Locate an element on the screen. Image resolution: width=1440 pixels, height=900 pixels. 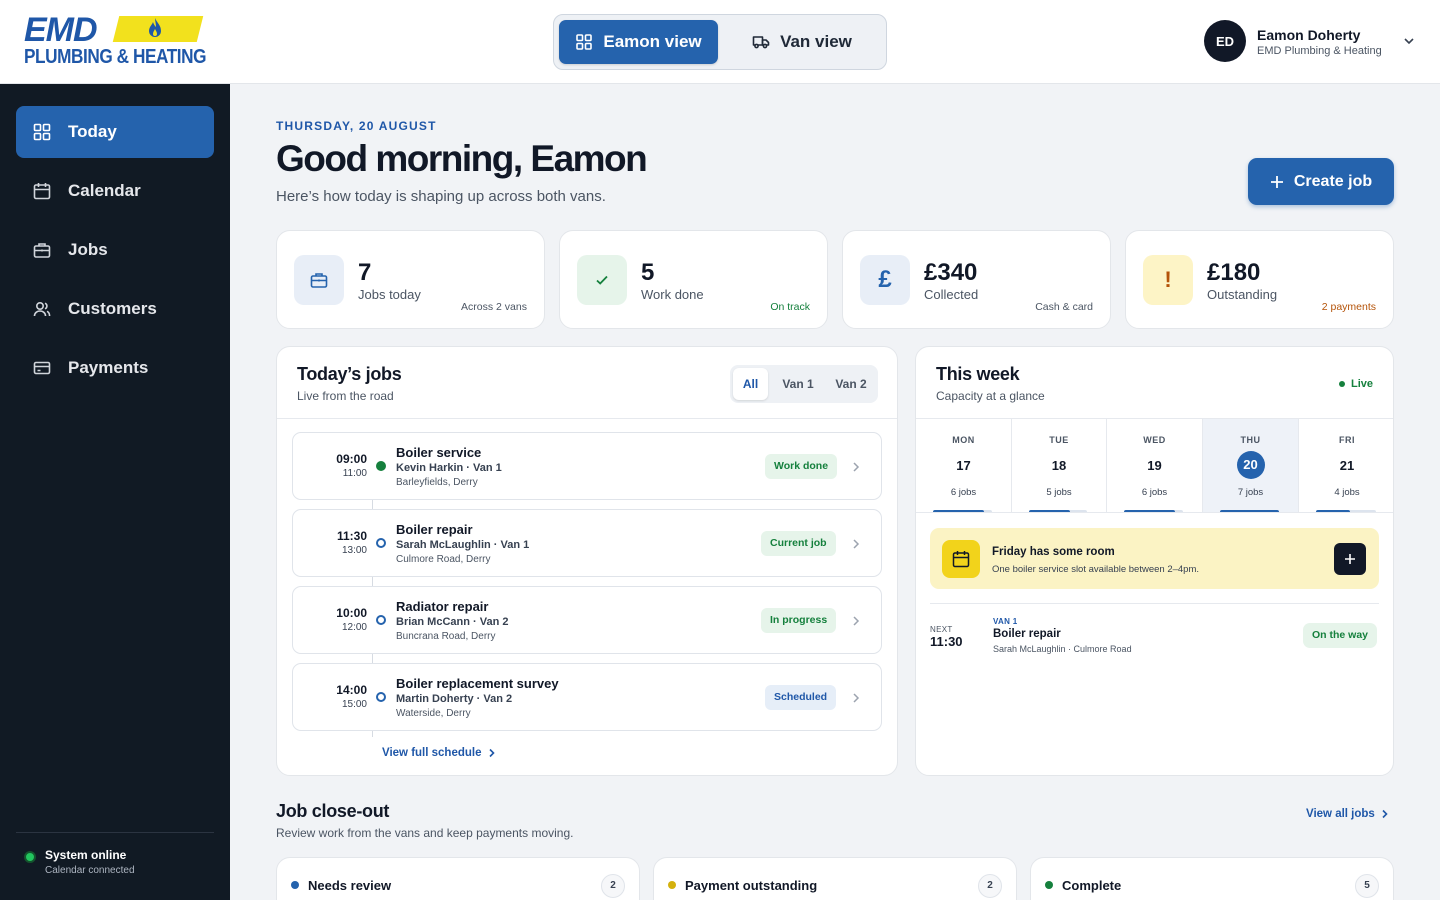
day-date: 20 is located at coordinates (1250, 465).